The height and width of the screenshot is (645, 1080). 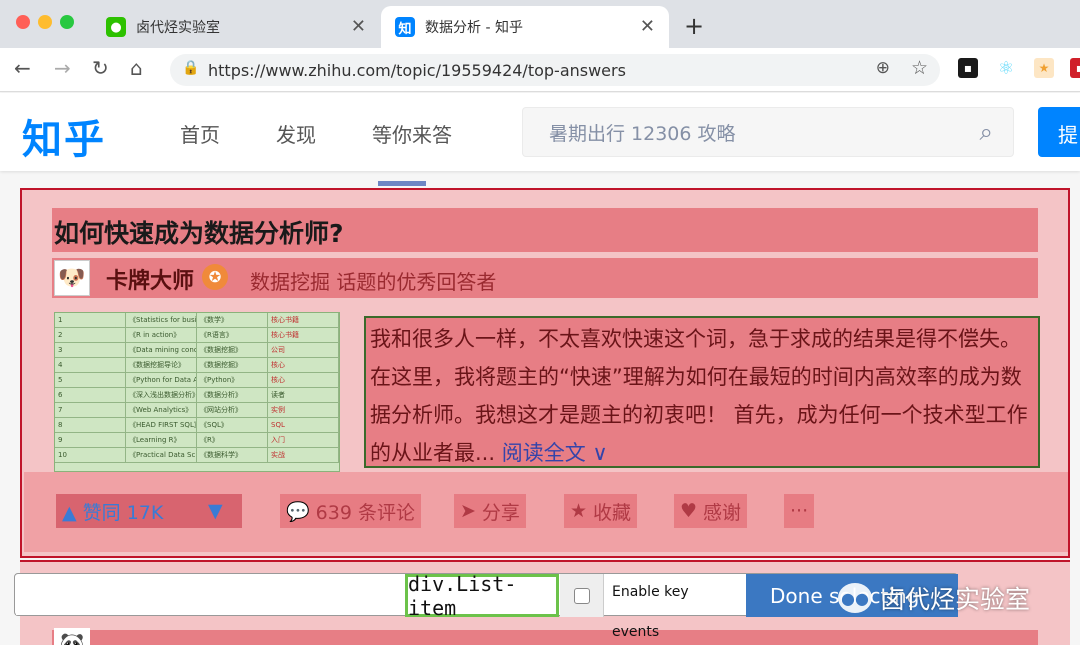 I want to click on zhihu-logo: 知乎, so click(x=64, y=136).